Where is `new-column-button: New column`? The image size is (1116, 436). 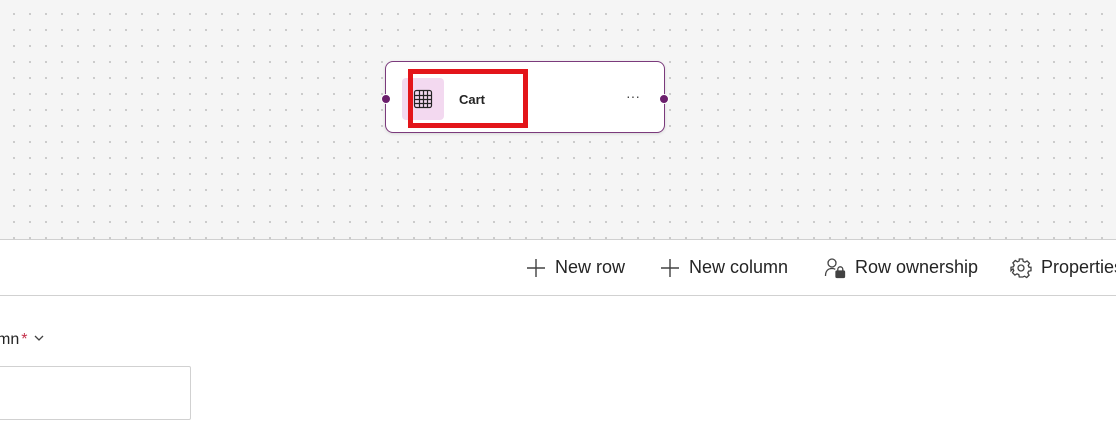 new-column-button: New column is located at coordinates (724, 267).